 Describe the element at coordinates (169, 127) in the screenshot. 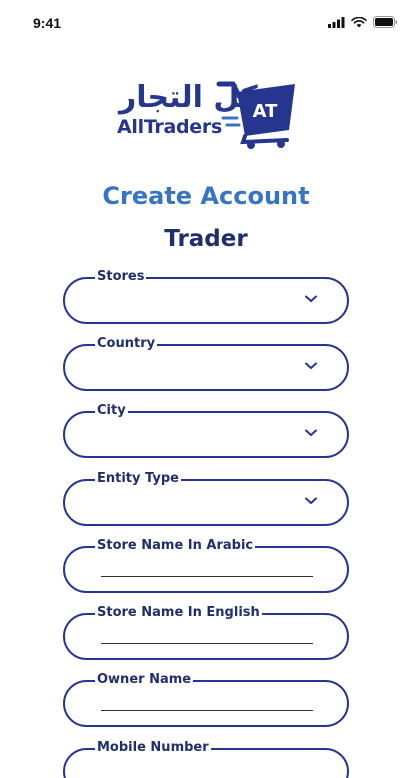

I see `logo-latin-text: AllTraders` at that location.